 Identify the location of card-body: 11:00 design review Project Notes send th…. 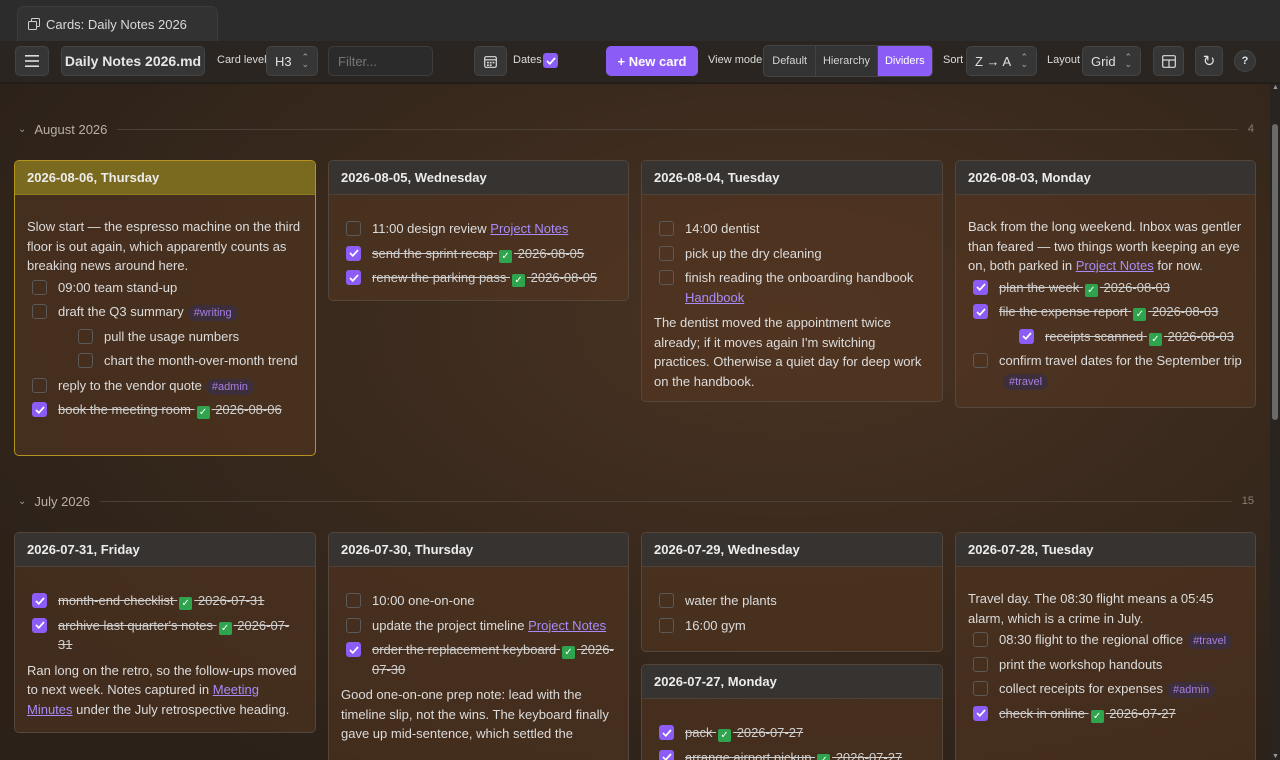
(478, 247).